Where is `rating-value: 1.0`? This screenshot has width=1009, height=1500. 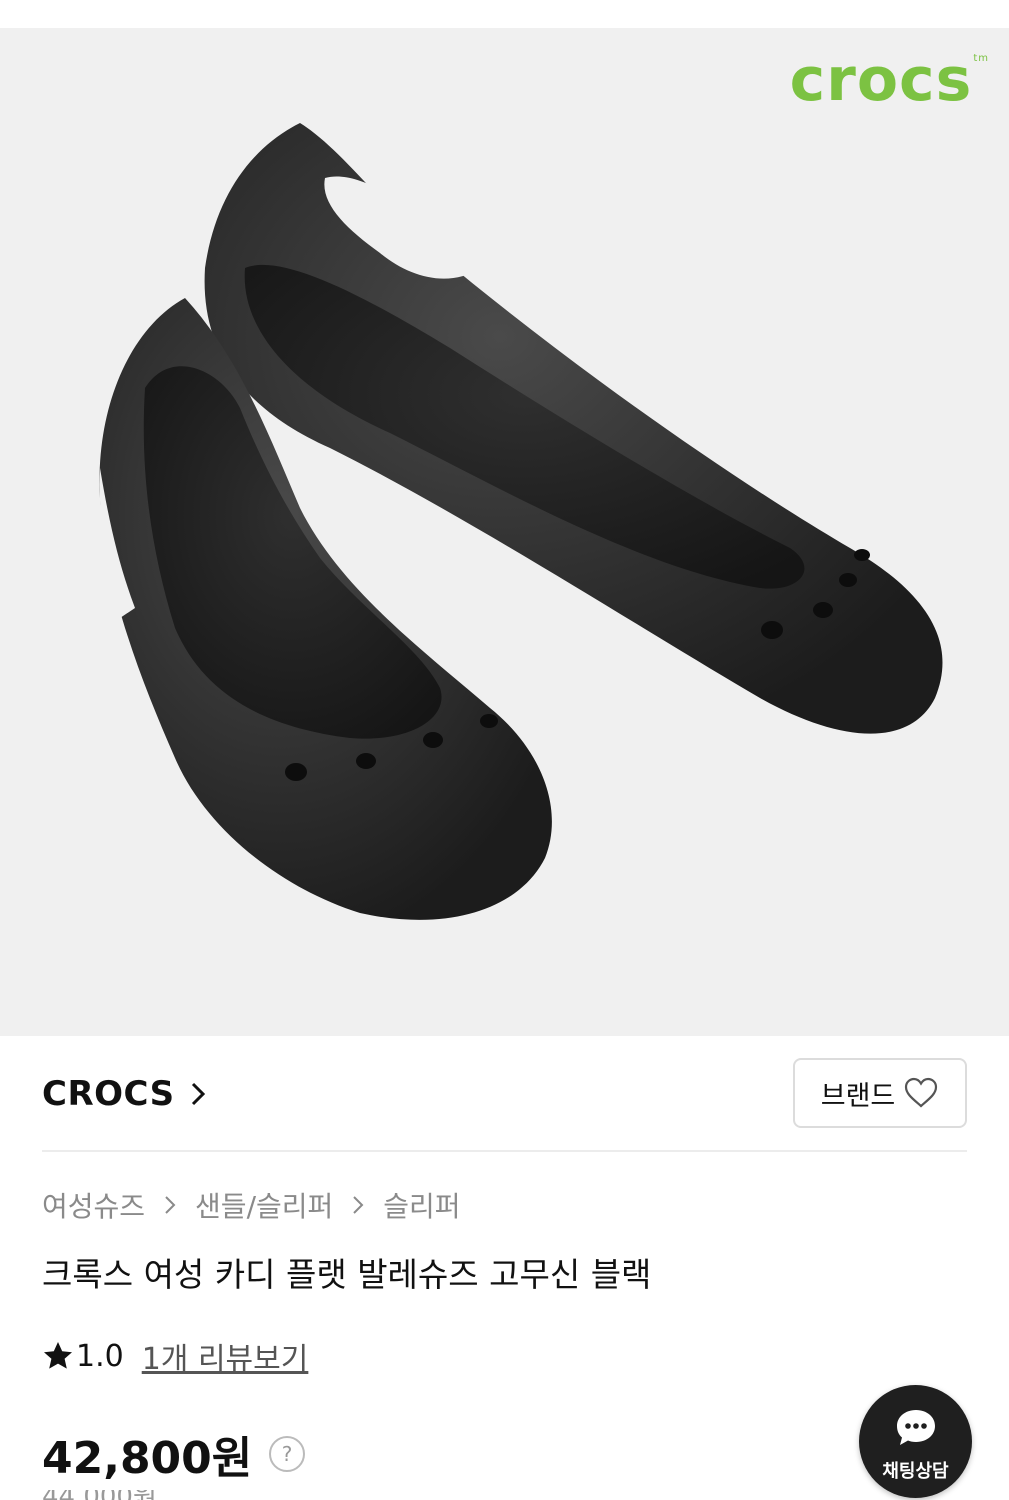
rating-value: 1.0 is located at coordinates (100, 1356).